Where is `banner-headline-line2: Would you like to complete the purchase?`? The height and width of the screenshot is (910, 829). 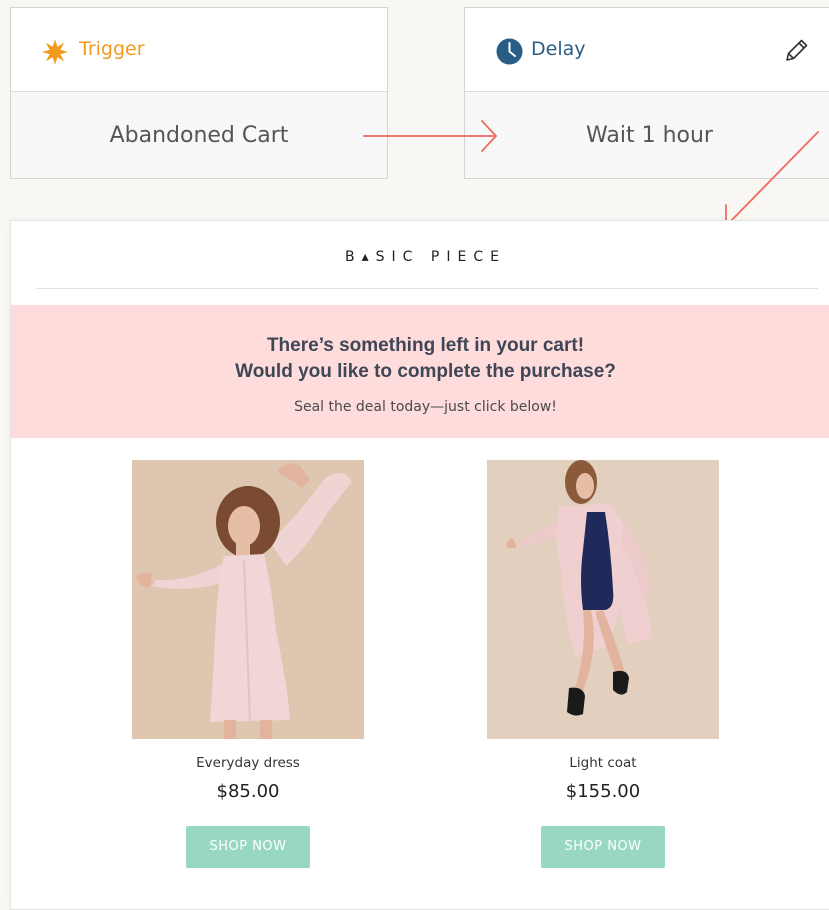
banner-headline-line2: Would you like to complete the purchase? is located at coordinates (425, 371).